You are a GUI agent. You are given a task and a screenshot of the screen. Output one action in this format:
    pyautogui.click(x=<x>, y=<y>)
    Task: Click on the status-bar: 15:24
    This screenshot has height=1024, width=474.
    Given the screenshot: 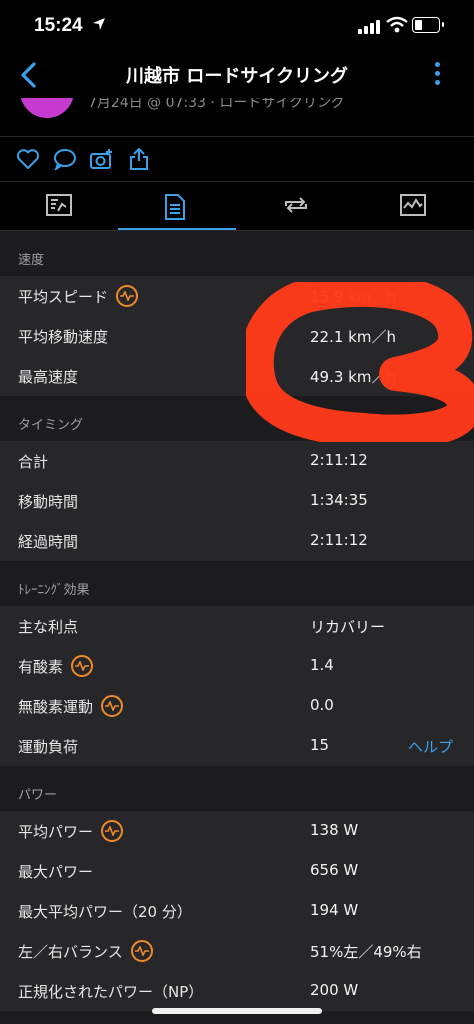 What is the action you would take?
    pyautogui.click(x=237, y=26)
    